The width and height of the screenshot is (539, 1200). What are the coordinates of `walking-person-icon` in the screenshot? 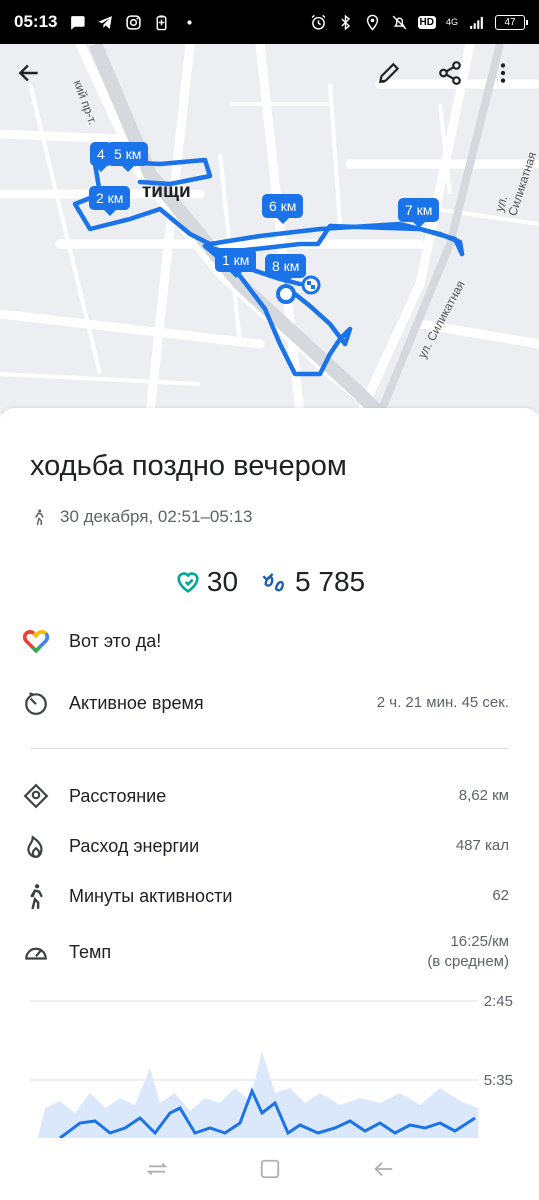 It's located at (36, 896).